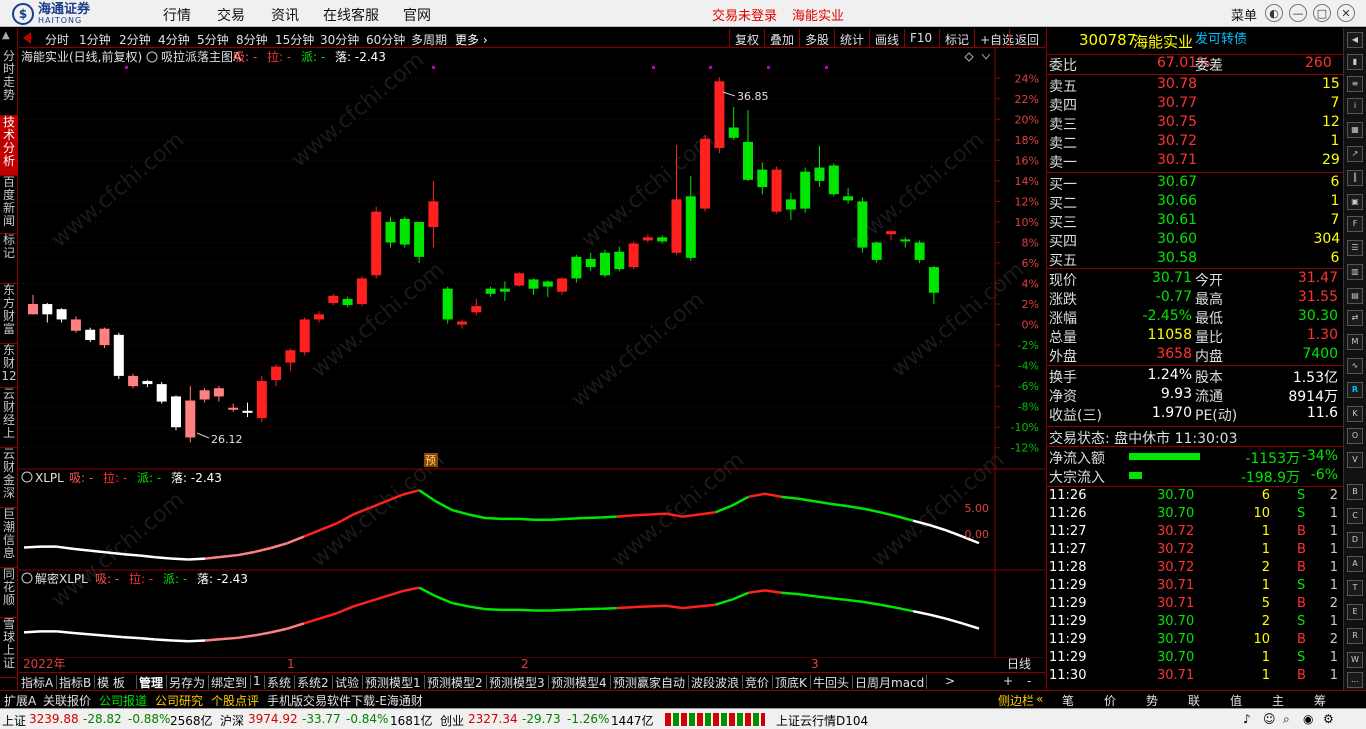 The height and width of the screenshot is (729, 1366). Describe the element at coordinates (1355, 178) in the screenshot. I see `candle-icon: ║` at that location.